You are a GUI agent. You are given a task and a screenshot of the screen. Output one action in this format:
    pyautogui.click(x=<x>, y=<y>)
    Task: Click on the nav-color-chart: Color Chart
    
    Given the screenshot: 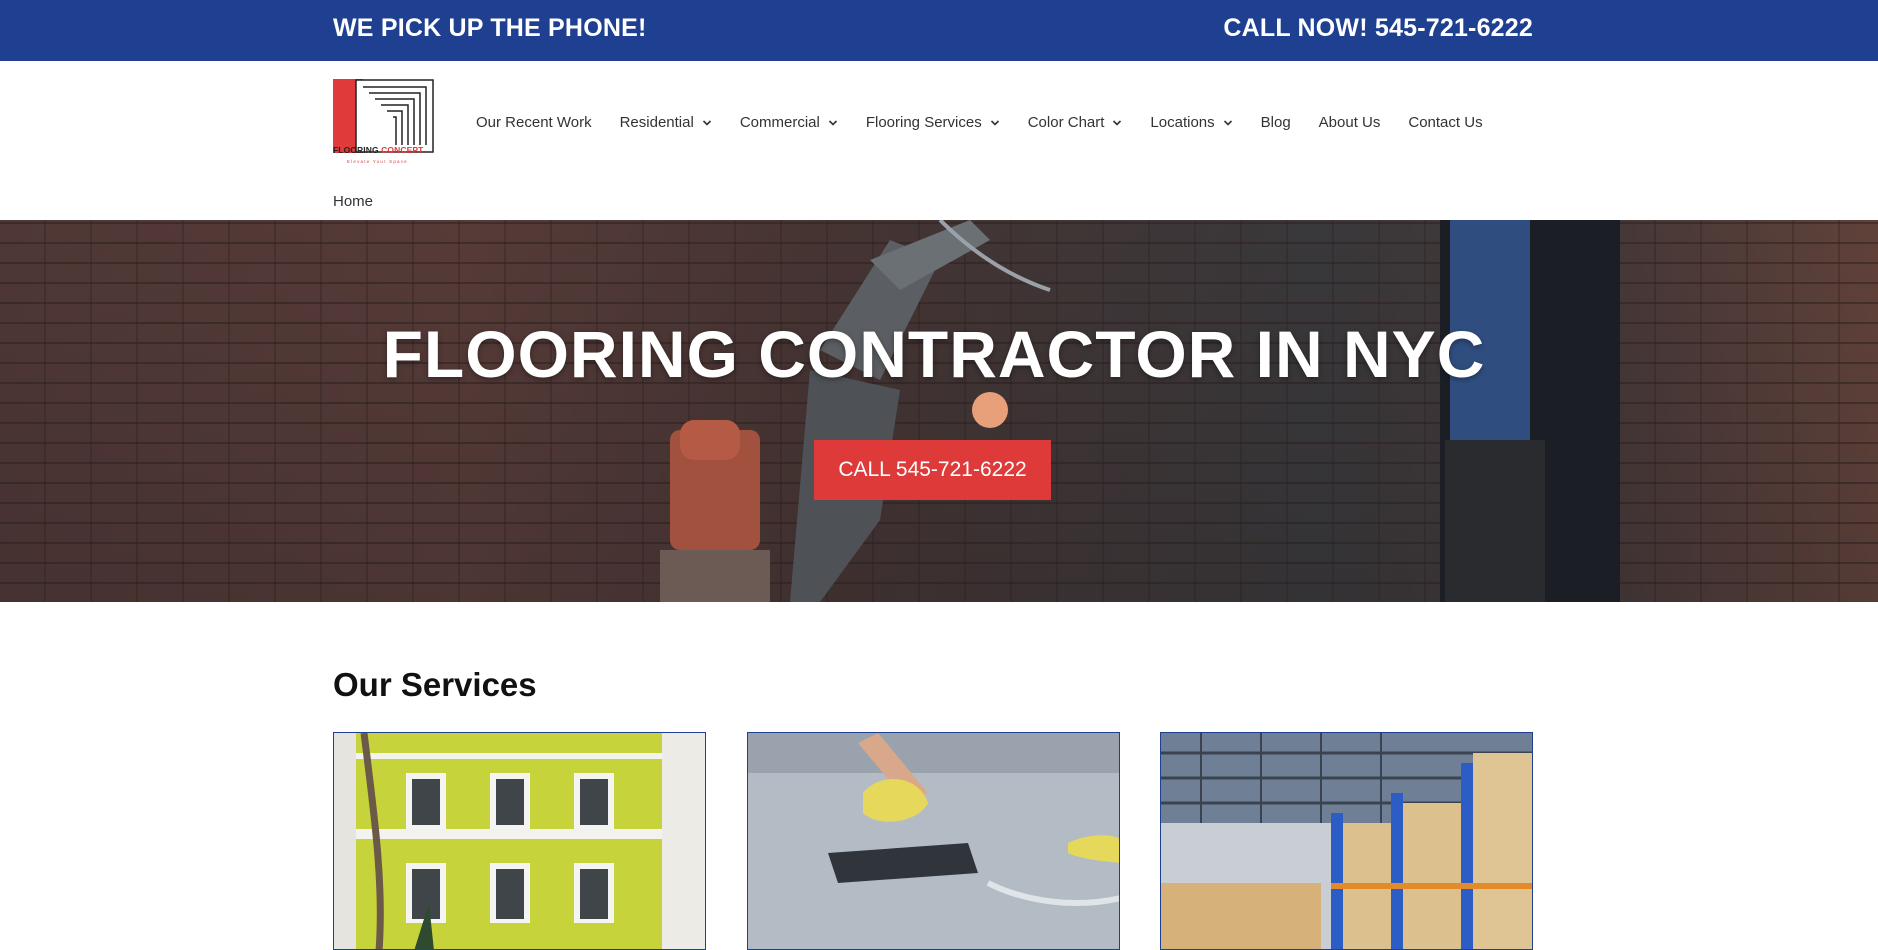 What is the action you would take?
    pyautogui.click(x=1075, y=122)
    